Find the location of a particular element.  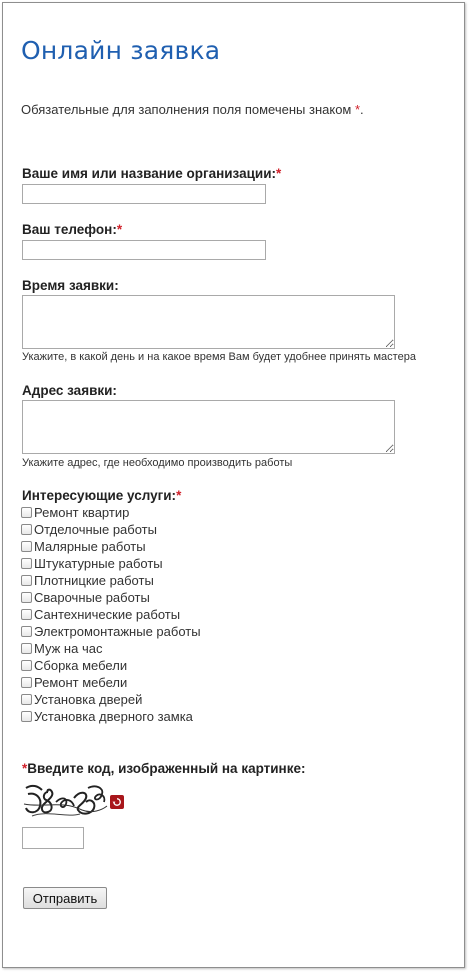

service-label: Ремонт мебели is located at coordinates (81, 682).